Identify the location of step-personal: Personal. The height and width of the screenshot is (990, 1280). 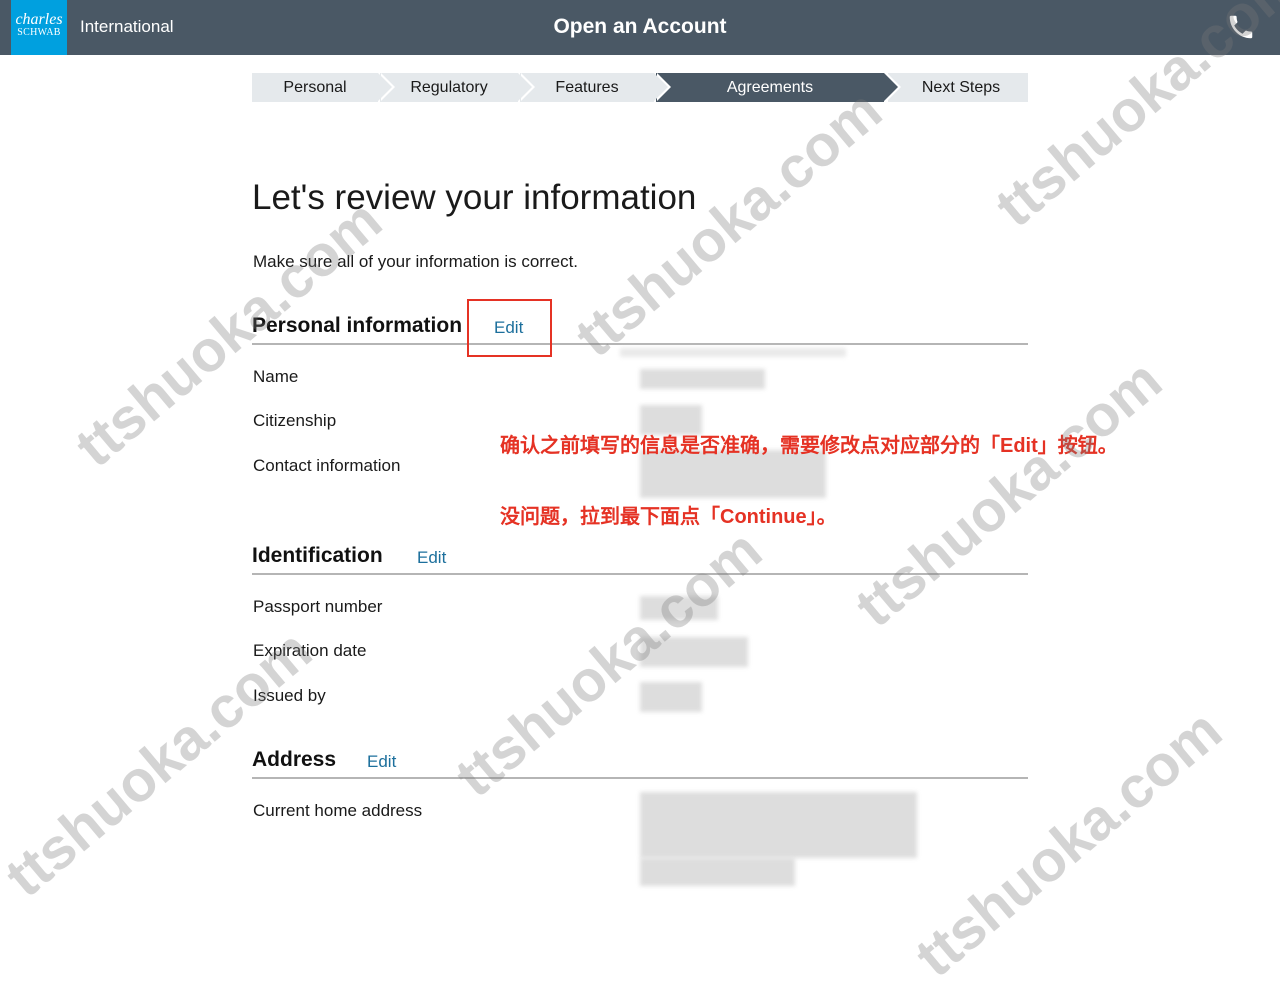
(323, 87).